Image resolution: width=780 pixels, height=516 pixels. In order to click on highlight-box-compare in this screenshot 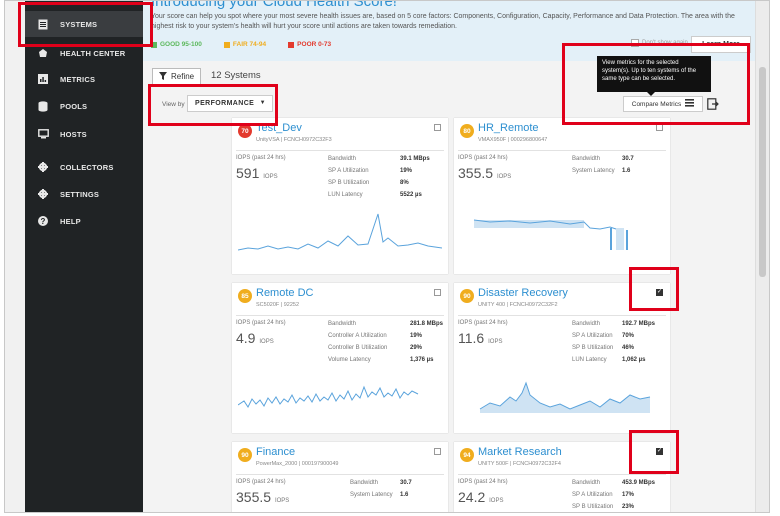, I will do `click(656, 84)`.